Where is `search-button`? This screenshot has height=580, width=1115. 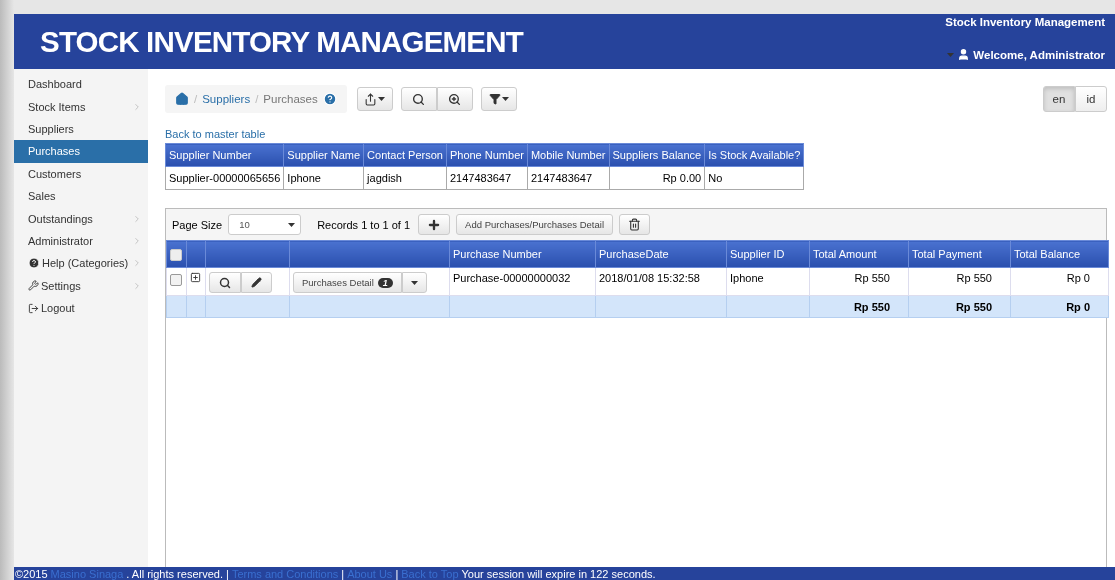 search-button is located at coordinates (418, 99).